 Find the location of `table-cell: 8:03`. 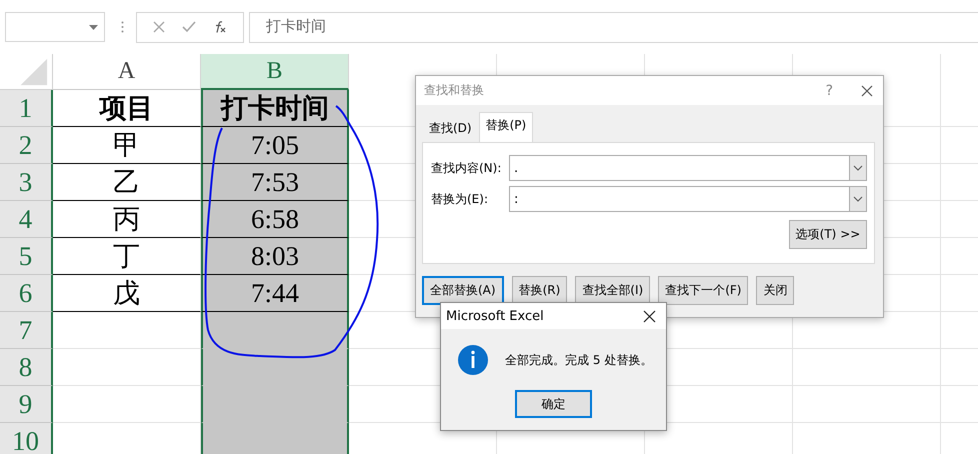

table-cell: 8:03 is located at coordinates (275, 256).